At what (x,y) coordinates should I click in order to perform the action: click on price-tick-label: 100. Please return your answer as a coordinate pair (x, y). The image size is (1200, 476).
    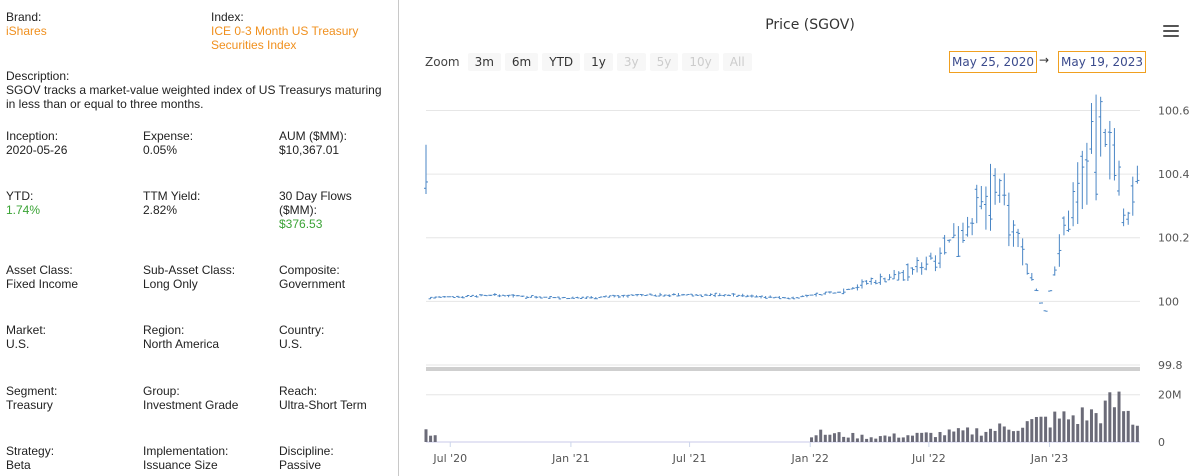
    Looking at the image, I should click on (1168, 301).